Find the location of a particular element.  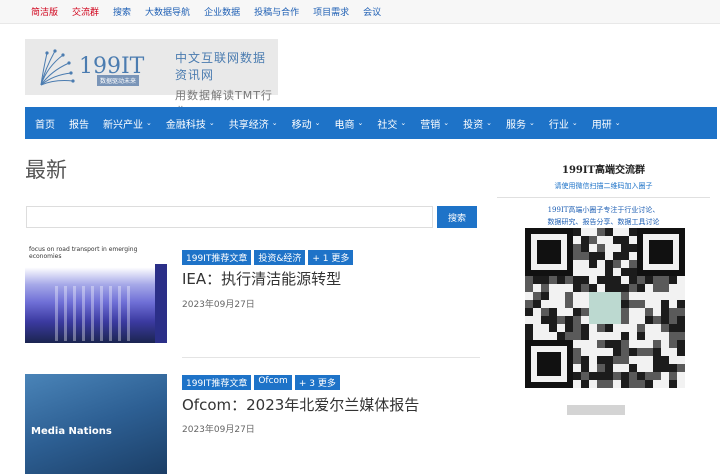

link-projects: 项目需求 is located at coordinates (331, 11).